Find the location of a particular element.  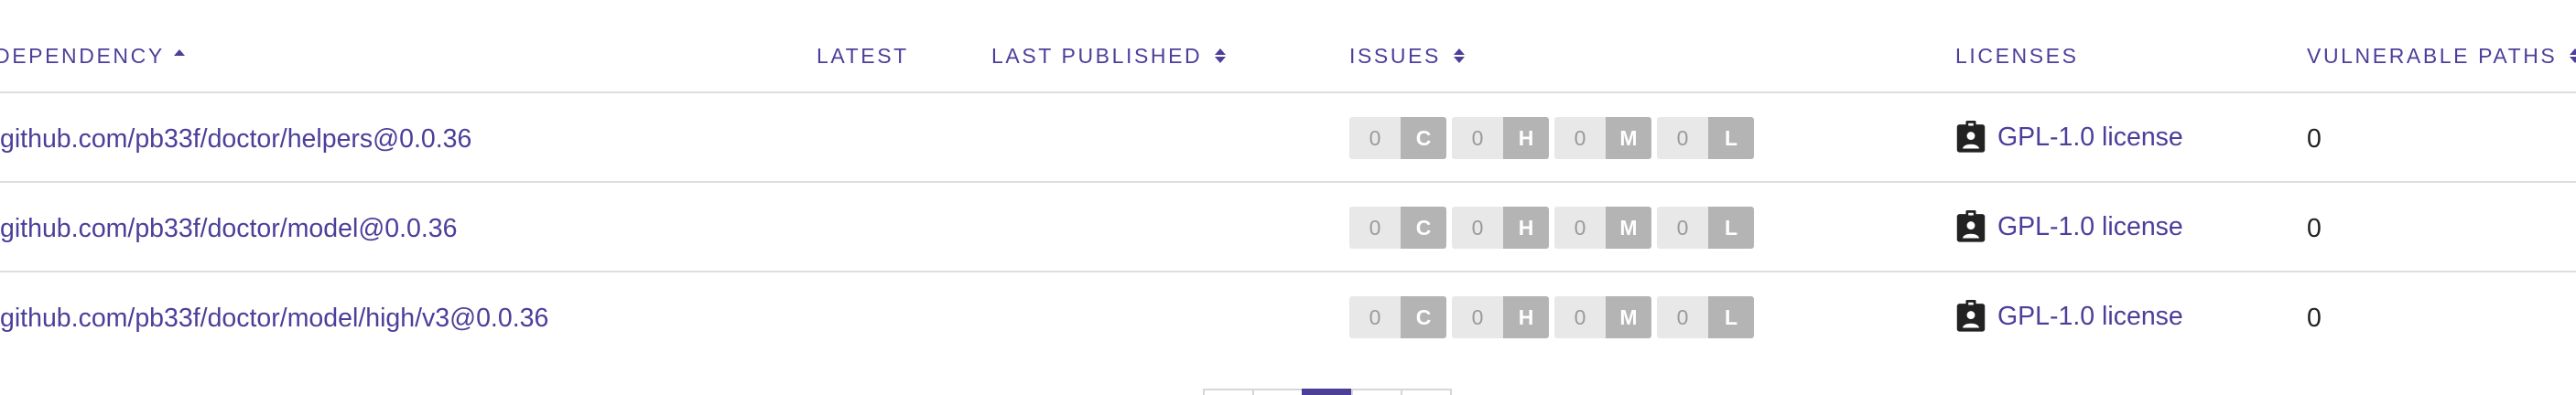

column-header-last-published: LAST PUBLISHED is located at coordinates (1109, 56).